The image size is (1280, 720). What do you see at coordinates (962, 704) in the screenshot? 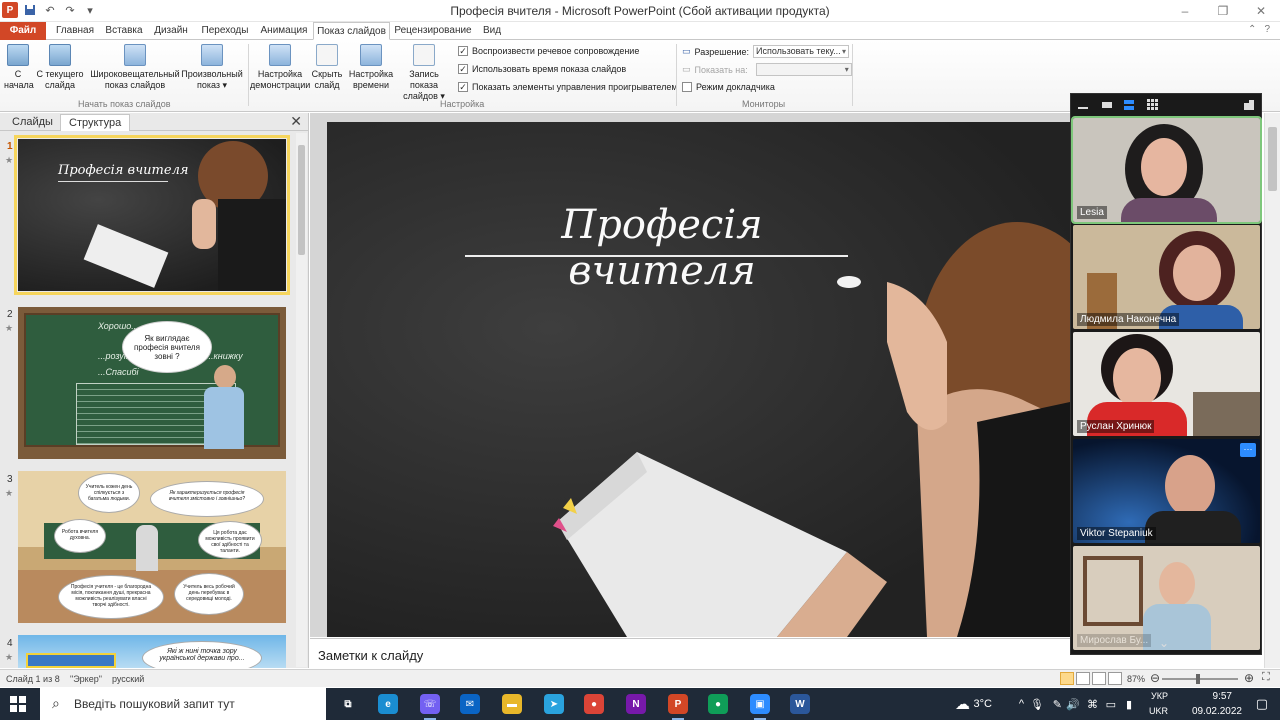
I see `weather-icon: ☁` at bounding box center [962, 704].